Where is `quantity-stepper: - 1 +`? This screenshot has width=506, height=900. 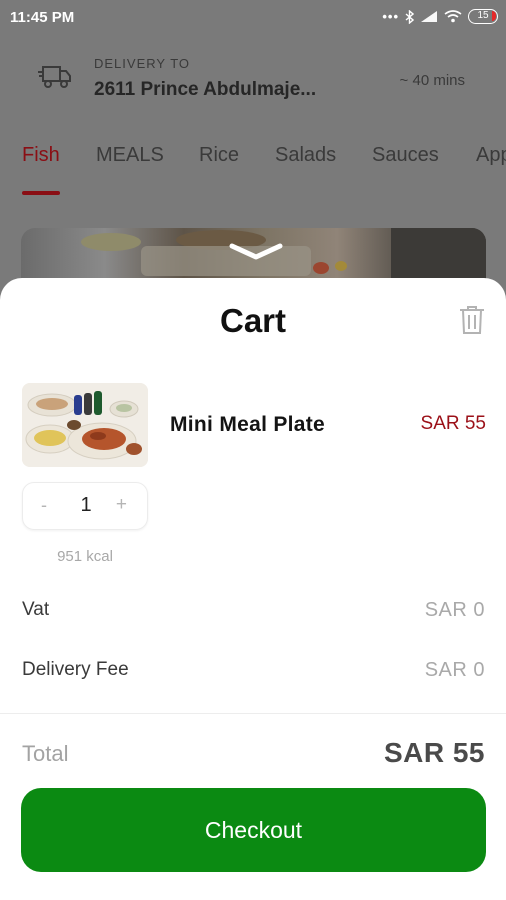 quantity-stepper: - 1 + is located at coordinates (85, 506).